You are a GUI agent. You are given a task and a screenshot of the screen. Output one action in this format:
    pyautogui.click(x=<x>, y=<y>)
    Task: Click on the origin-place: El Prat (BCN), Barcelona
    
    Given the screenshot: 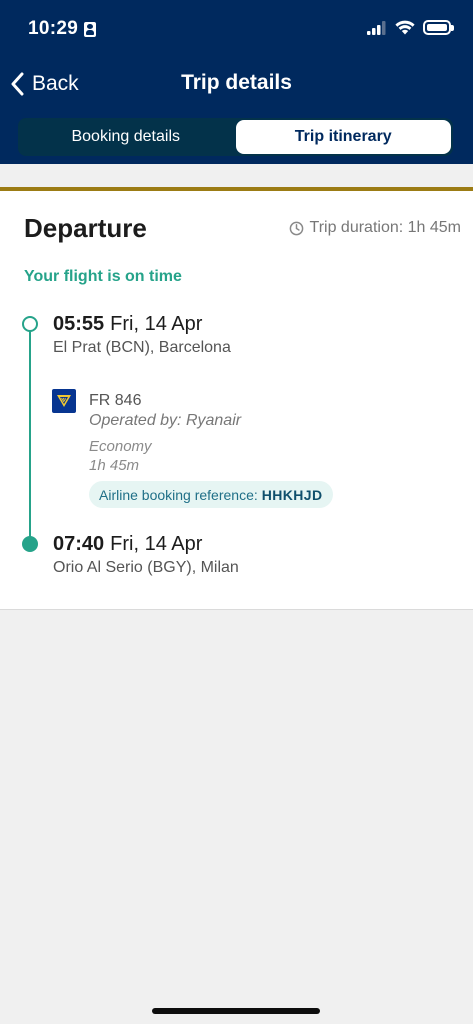 What is the action you would take?
    pyautogui.click(x=142, y=347)
    